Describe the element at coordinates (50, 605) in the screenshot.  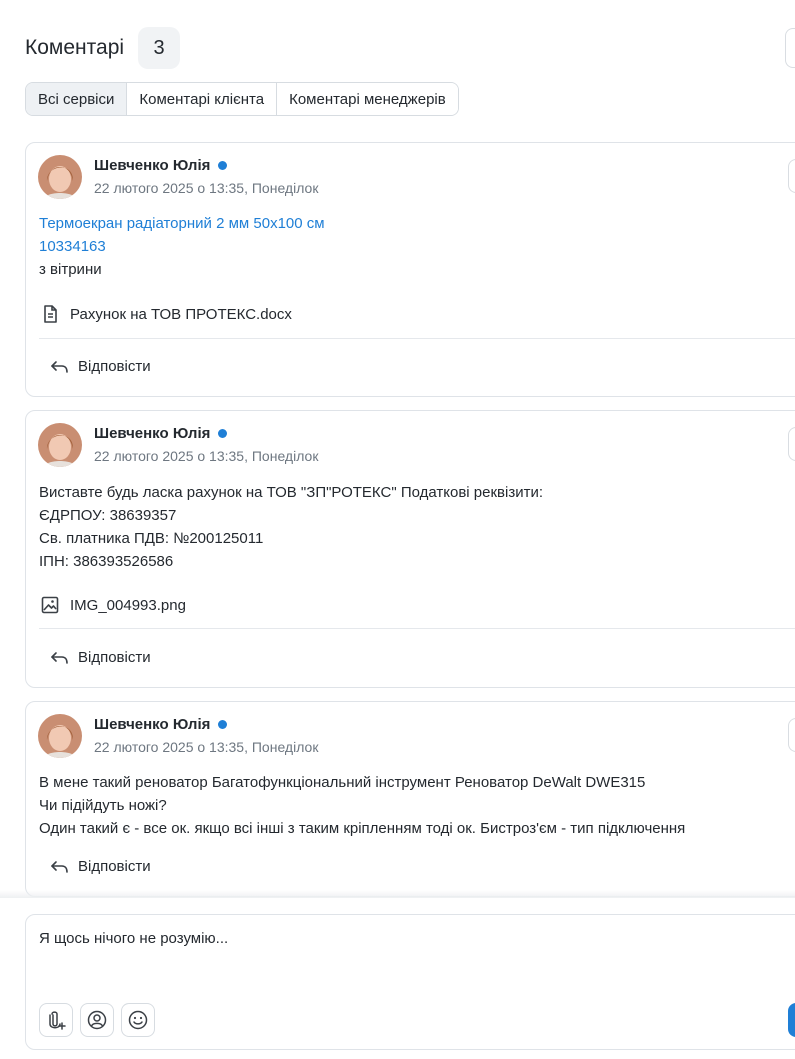
I see `image-icon` at that location.